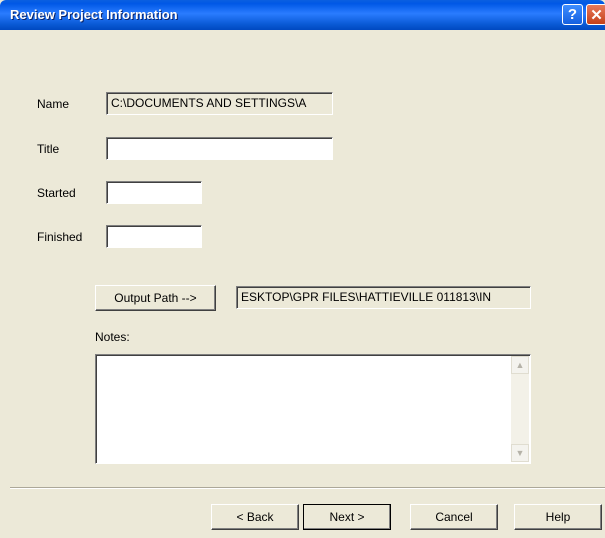 The height and width of the screenshot is (538, 605). I want to click on output-path-field: ESKTOP\GPR FILES\HATTIEVILLE 011813\IN, so click(383, 297).